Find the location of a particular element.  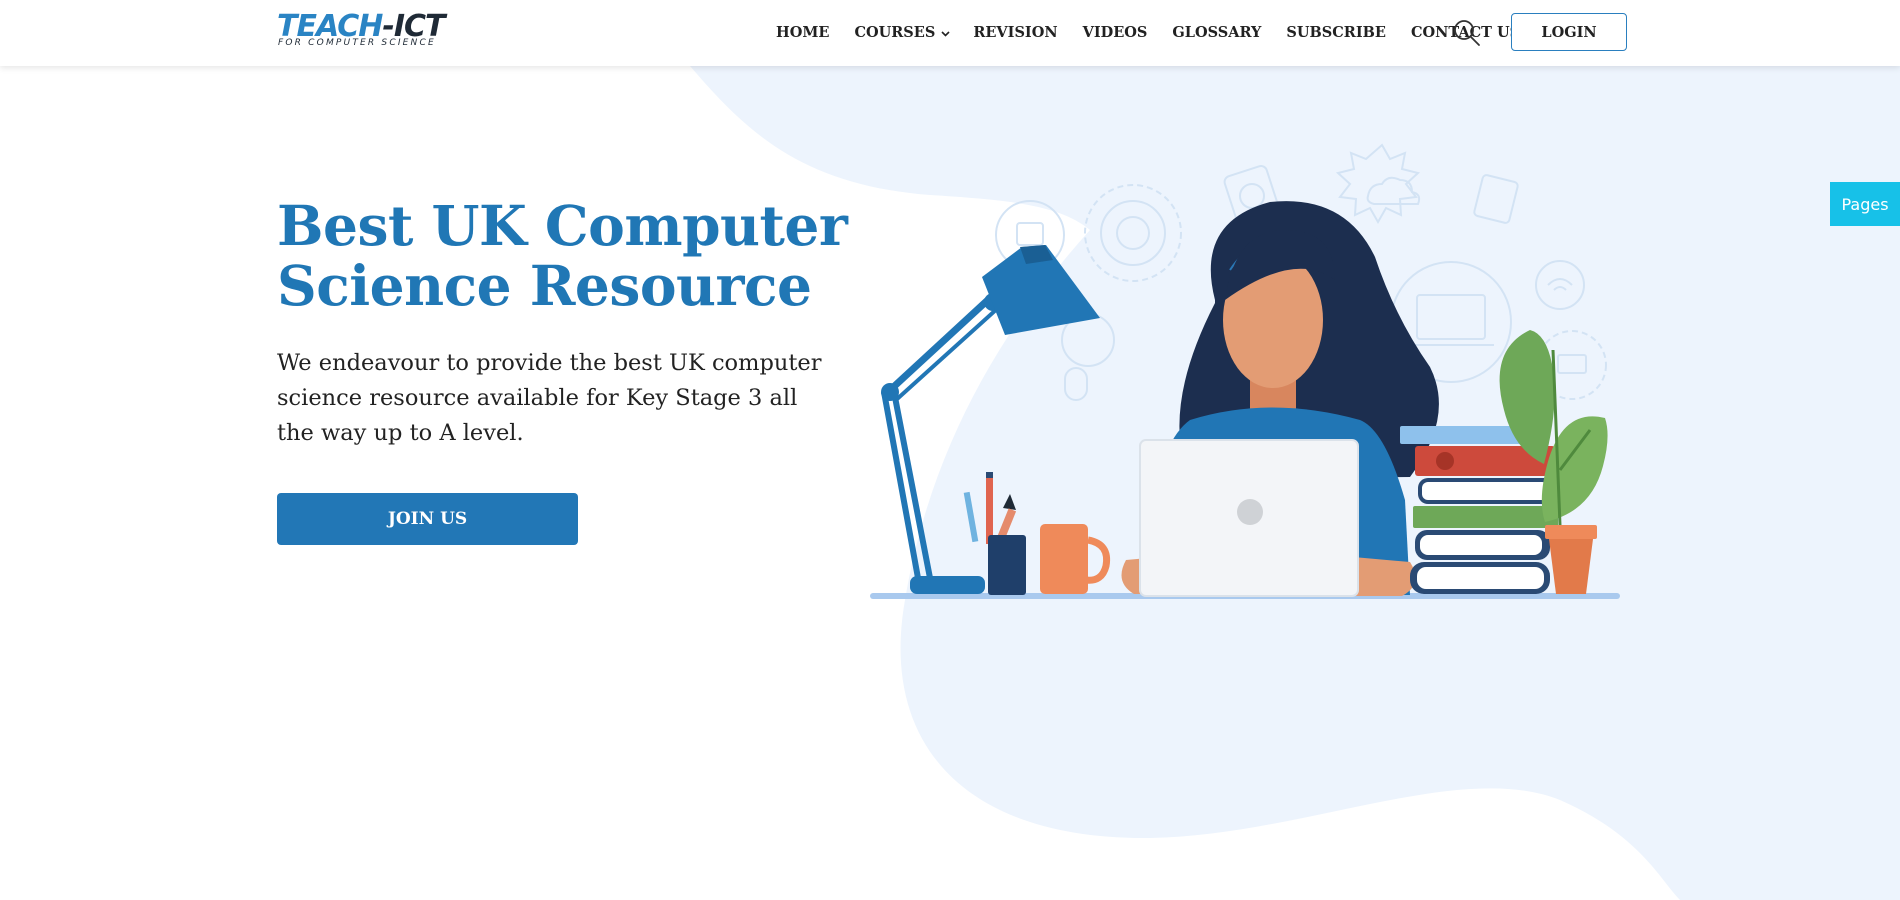

nav-subscribe: SUBSCRIBE is located at coordinates (1336, 32).